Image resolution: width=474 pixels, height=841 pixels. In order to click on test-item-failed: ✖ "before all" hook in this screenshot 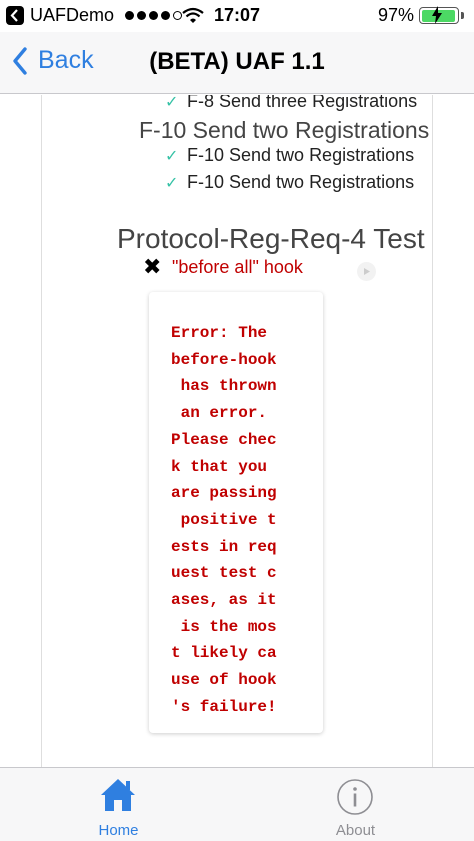, I will do `click(223, 267)`.